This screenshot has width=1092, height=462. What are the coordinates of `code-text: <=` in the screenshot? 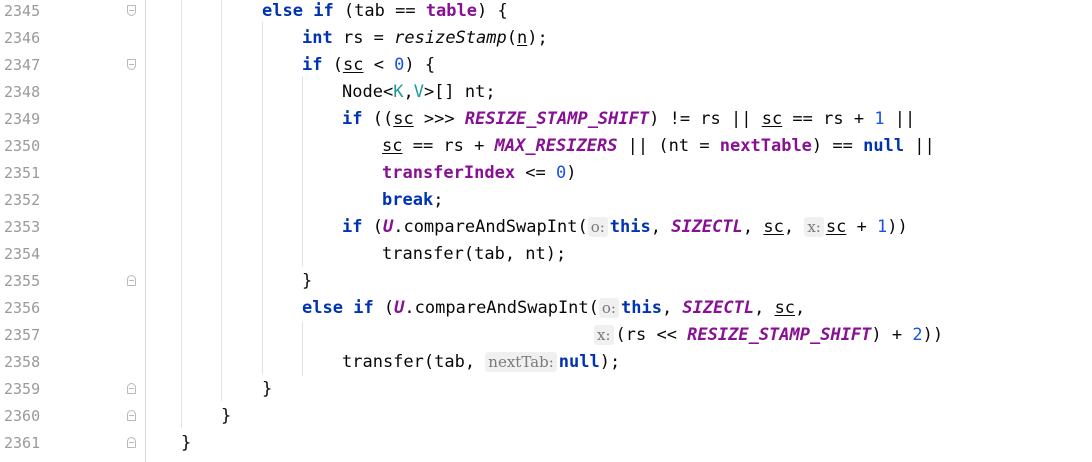 It's located at (536, 173).